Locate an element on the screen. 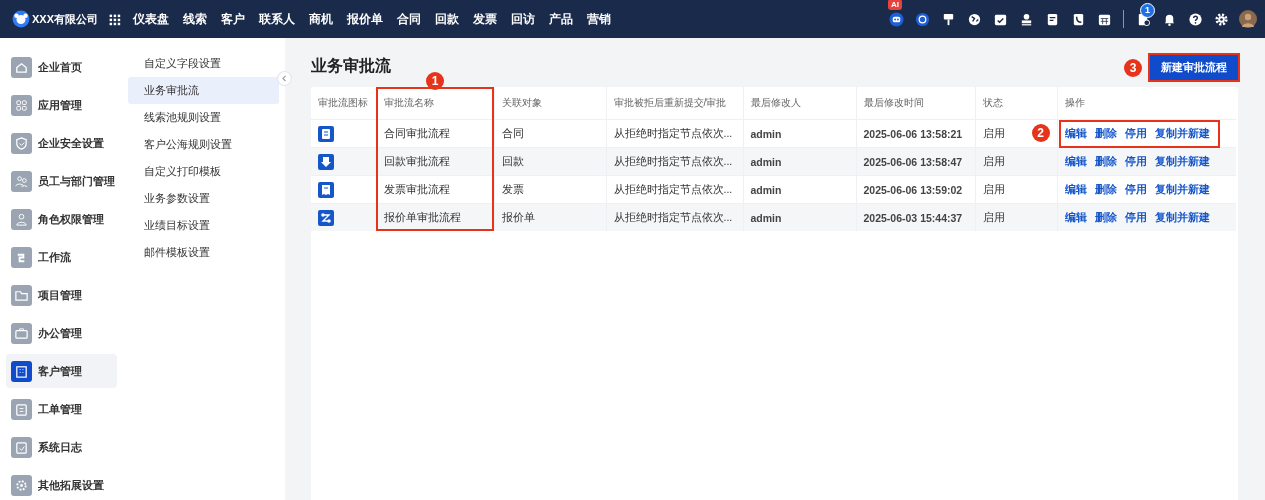 This screenshot has height=500, width=1265. share-icon is located at coordinates (326, 217).